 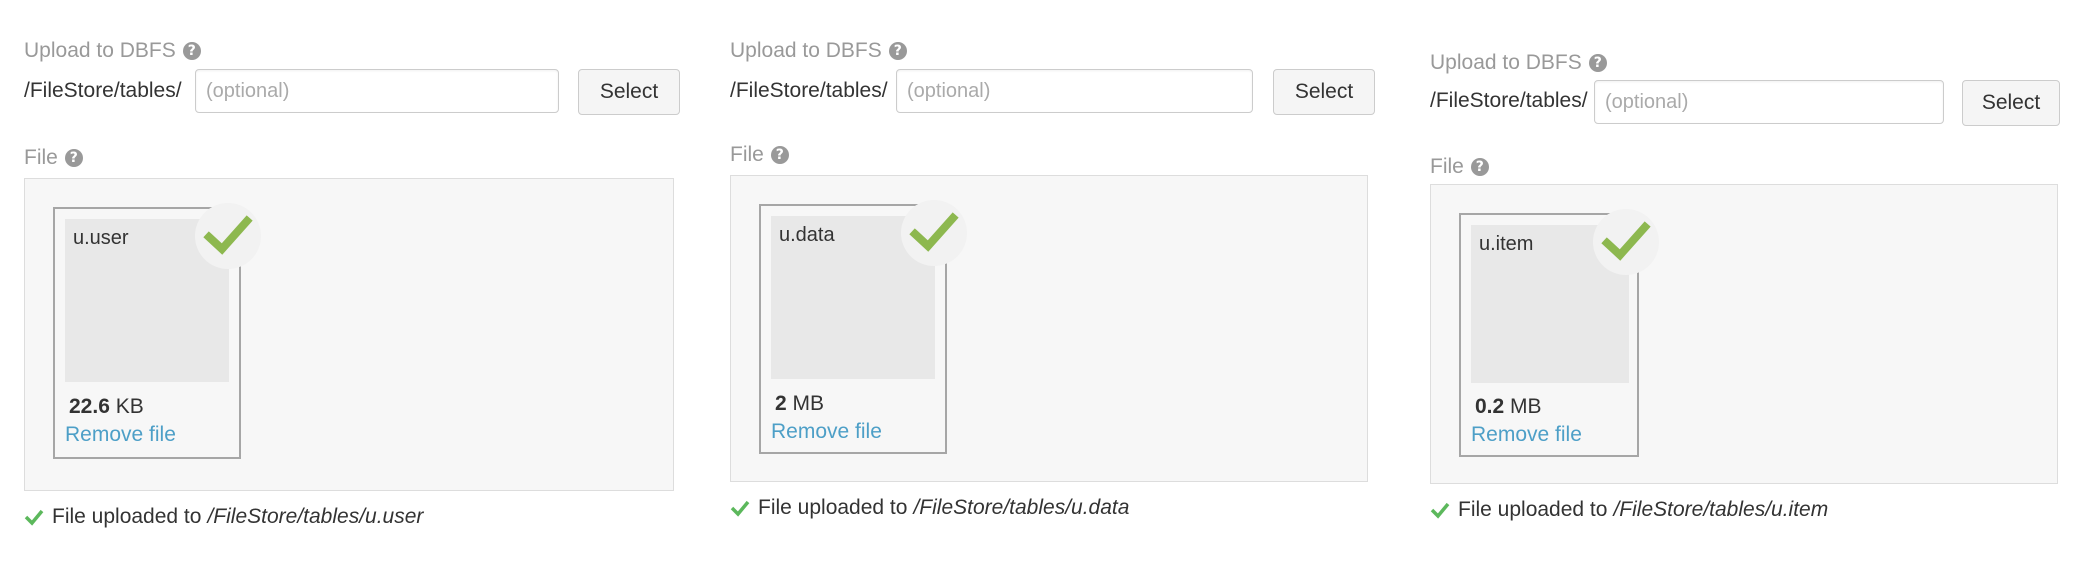 What do you see at coordinates (1506, 244) in the screenshot?
I see `file-name: u.item` at bounding box center [1506, 244].